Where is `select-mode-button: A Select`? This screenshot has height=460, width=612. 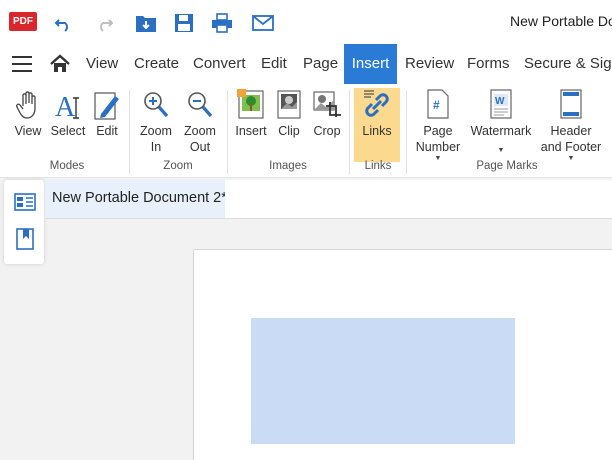 select-mode-button: A Select is located at coordinates (68, 125).